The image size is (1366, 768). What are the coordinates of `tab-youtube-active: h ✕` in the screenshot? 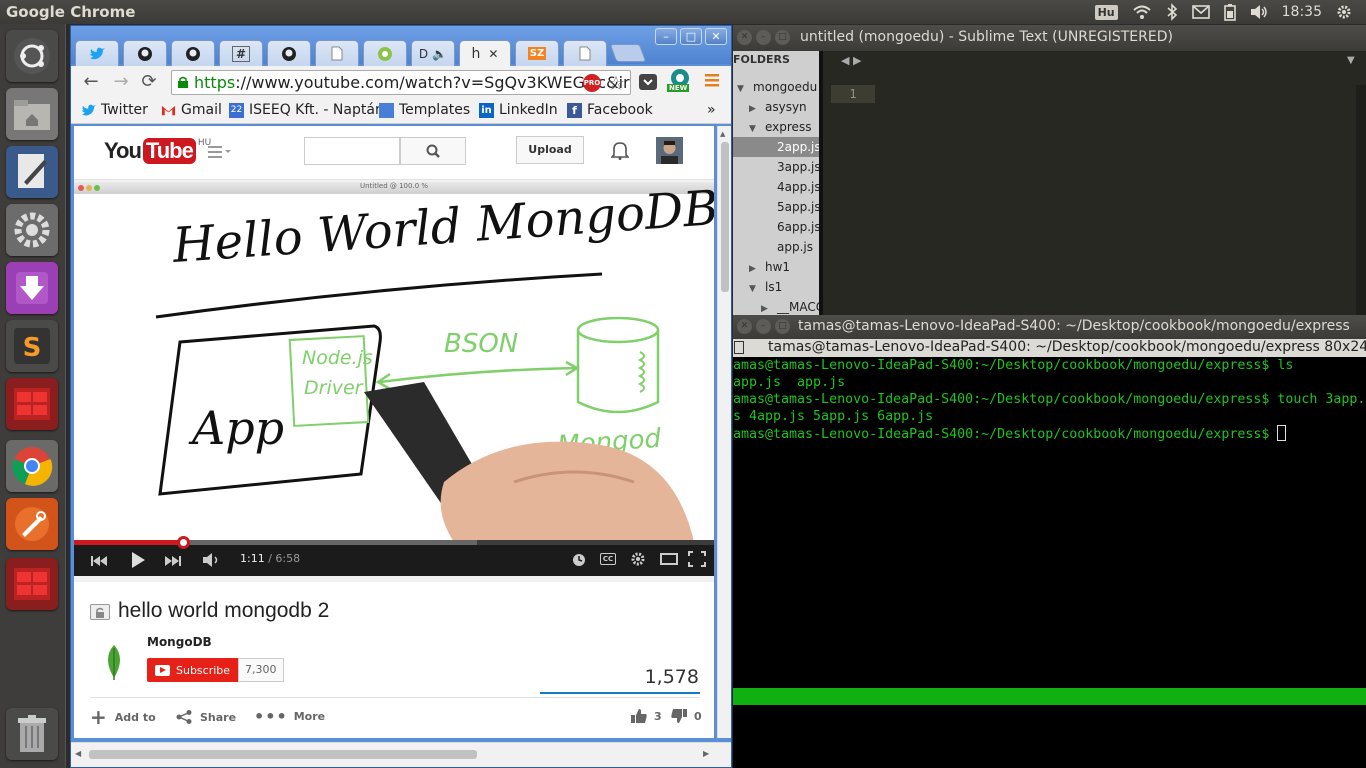 It's located at (485, 53).